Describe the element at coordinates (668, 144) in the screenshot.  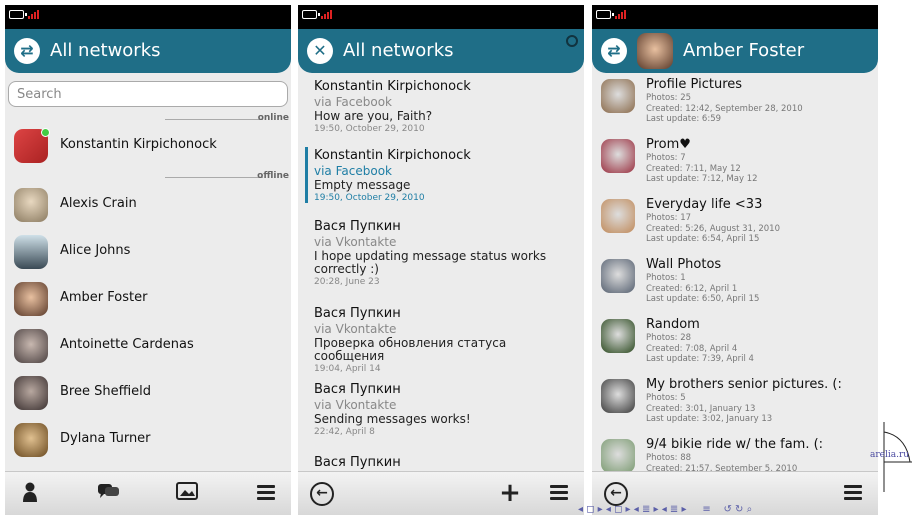
I see `album-title: Prom♥` at that location.